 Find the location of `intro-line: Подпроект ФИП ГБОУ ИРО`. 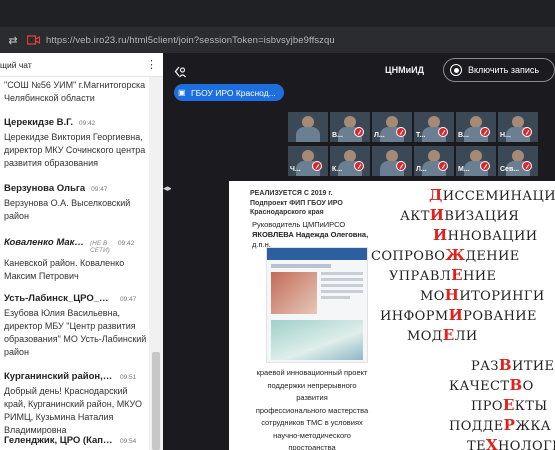

intro-line: Подпроект ФИП ГБОУ ИРО is located at coordinates (296, 203).